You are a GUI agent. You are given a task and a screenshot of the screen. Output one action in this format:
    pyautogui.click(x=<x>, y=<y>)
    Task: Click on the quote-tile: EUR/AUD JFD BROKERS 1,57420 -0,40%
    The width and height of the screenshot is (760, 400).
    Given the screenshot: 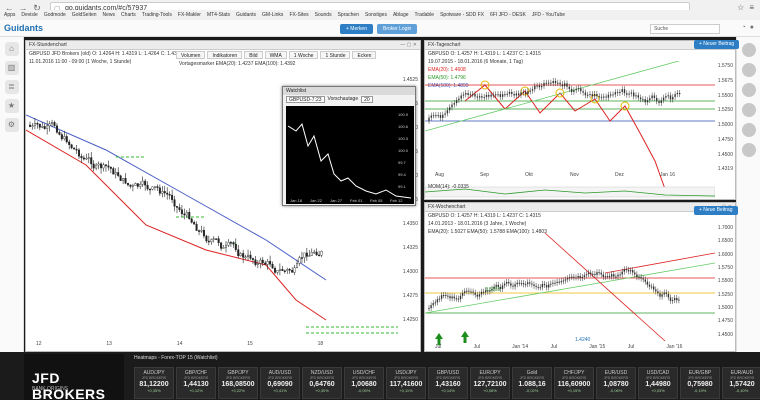 What is the action you would take?
    pyautogui.click(x=741, y=383)
    